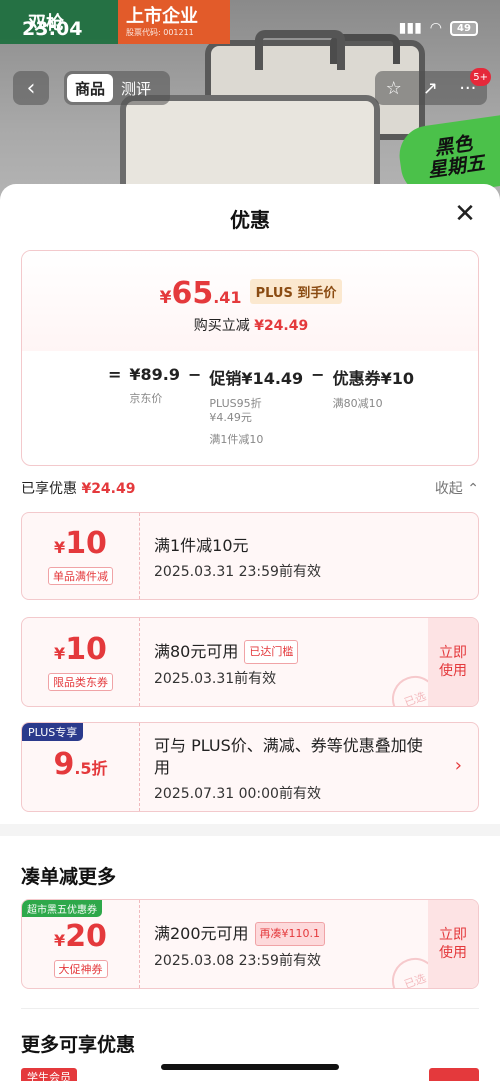  What do you see at coordinates (69, 877) in the screenshot?
I see `section-title-more: 凑单减更多` at bounding box center [69, 877].